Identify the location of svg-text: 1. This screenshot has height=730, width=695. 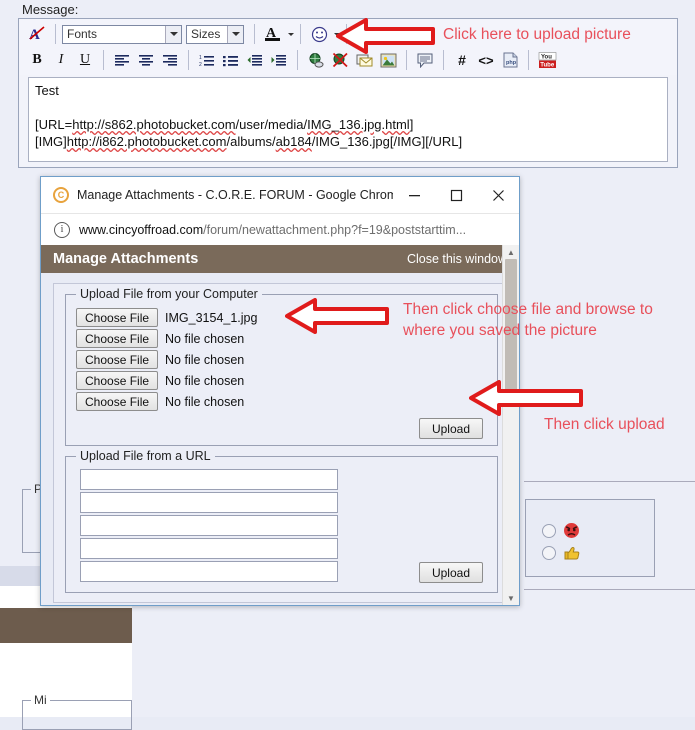
(200, 58).